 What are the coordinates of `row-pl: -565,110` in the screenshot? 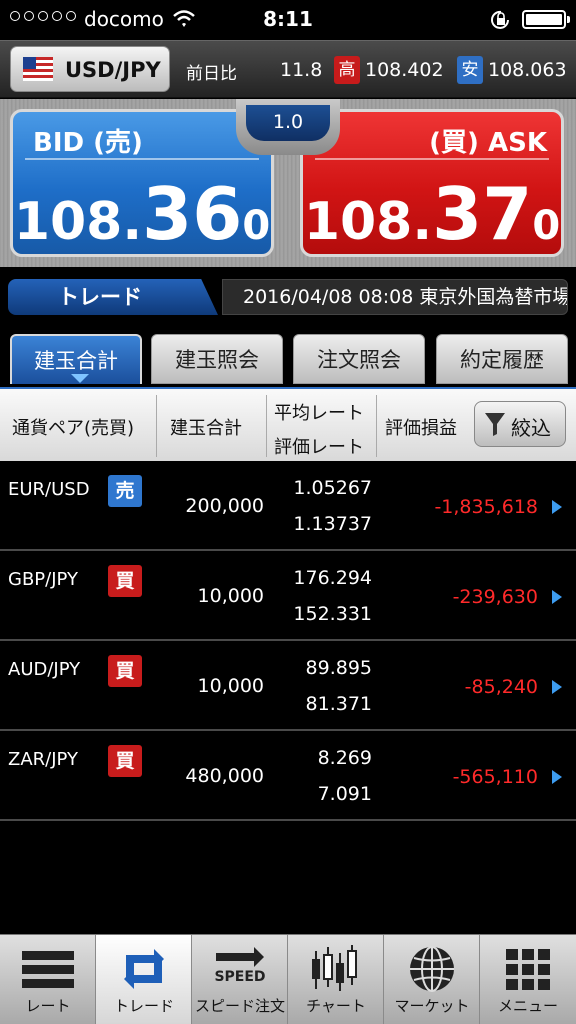 It's located at (495, 777).